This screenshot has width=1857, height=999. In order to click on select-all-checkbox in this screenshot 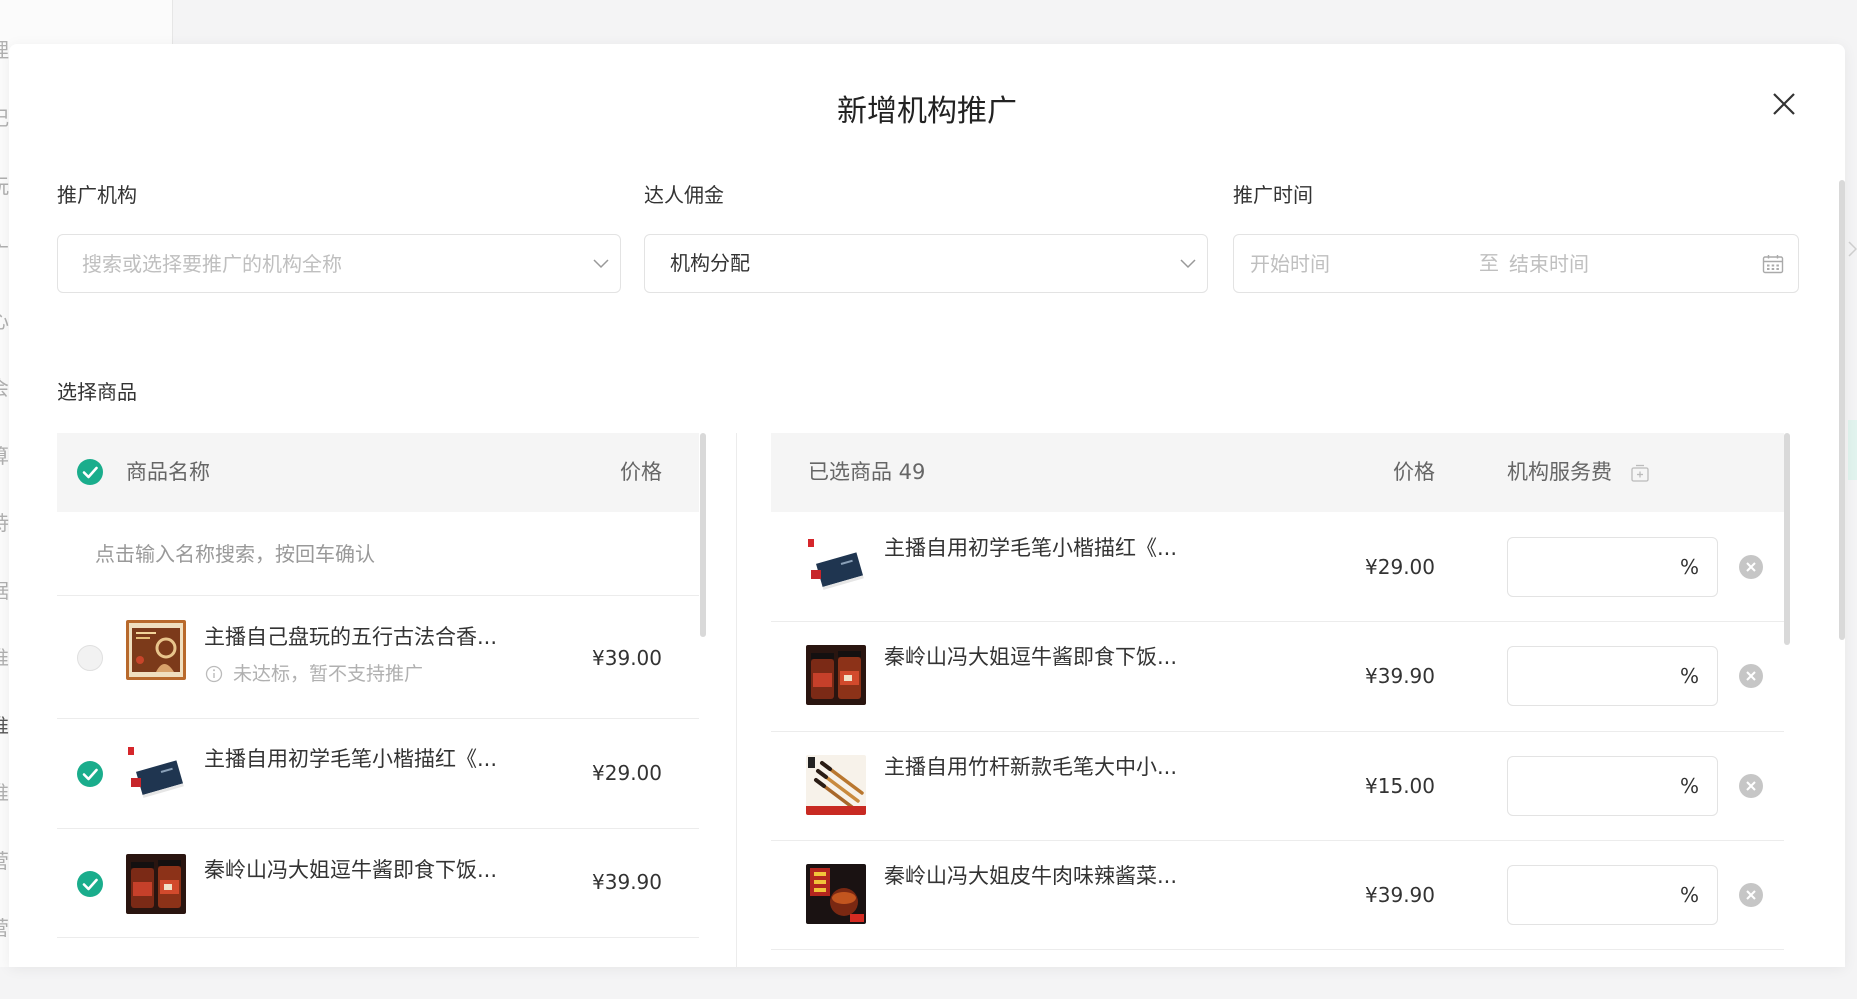, I will do `click(90, 472)`.